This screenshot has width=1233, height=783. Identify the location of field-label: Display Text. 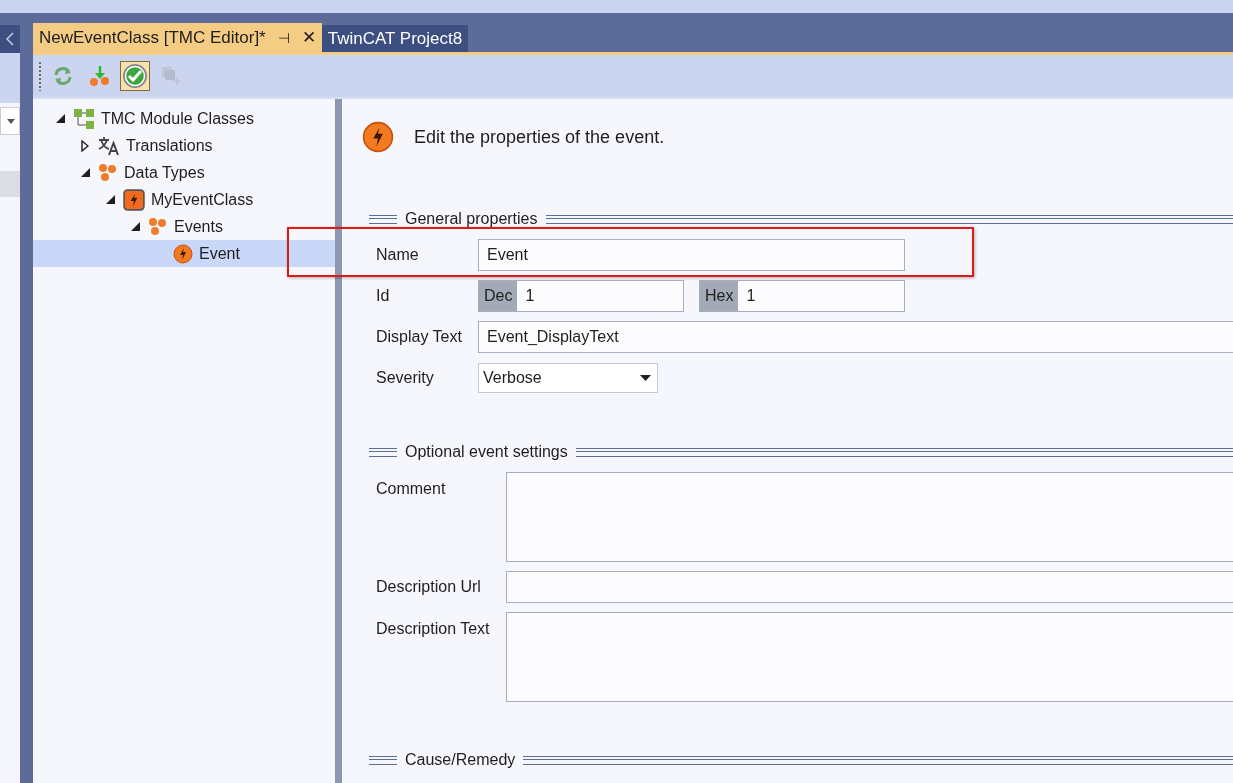
(419, 337).